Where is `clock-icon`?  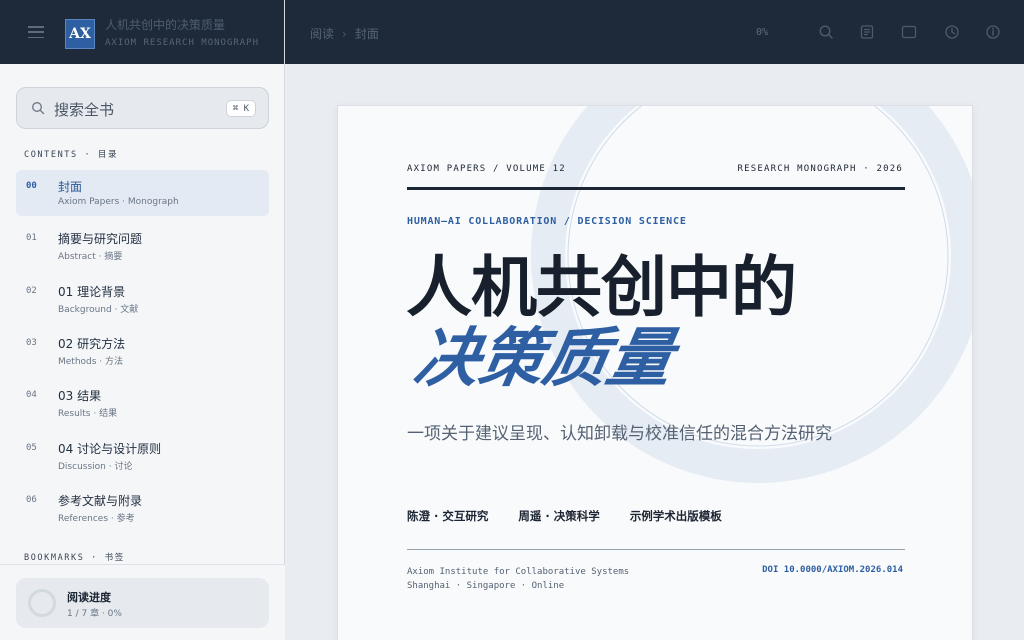
clock-icon is located at coordinates (952, 32).